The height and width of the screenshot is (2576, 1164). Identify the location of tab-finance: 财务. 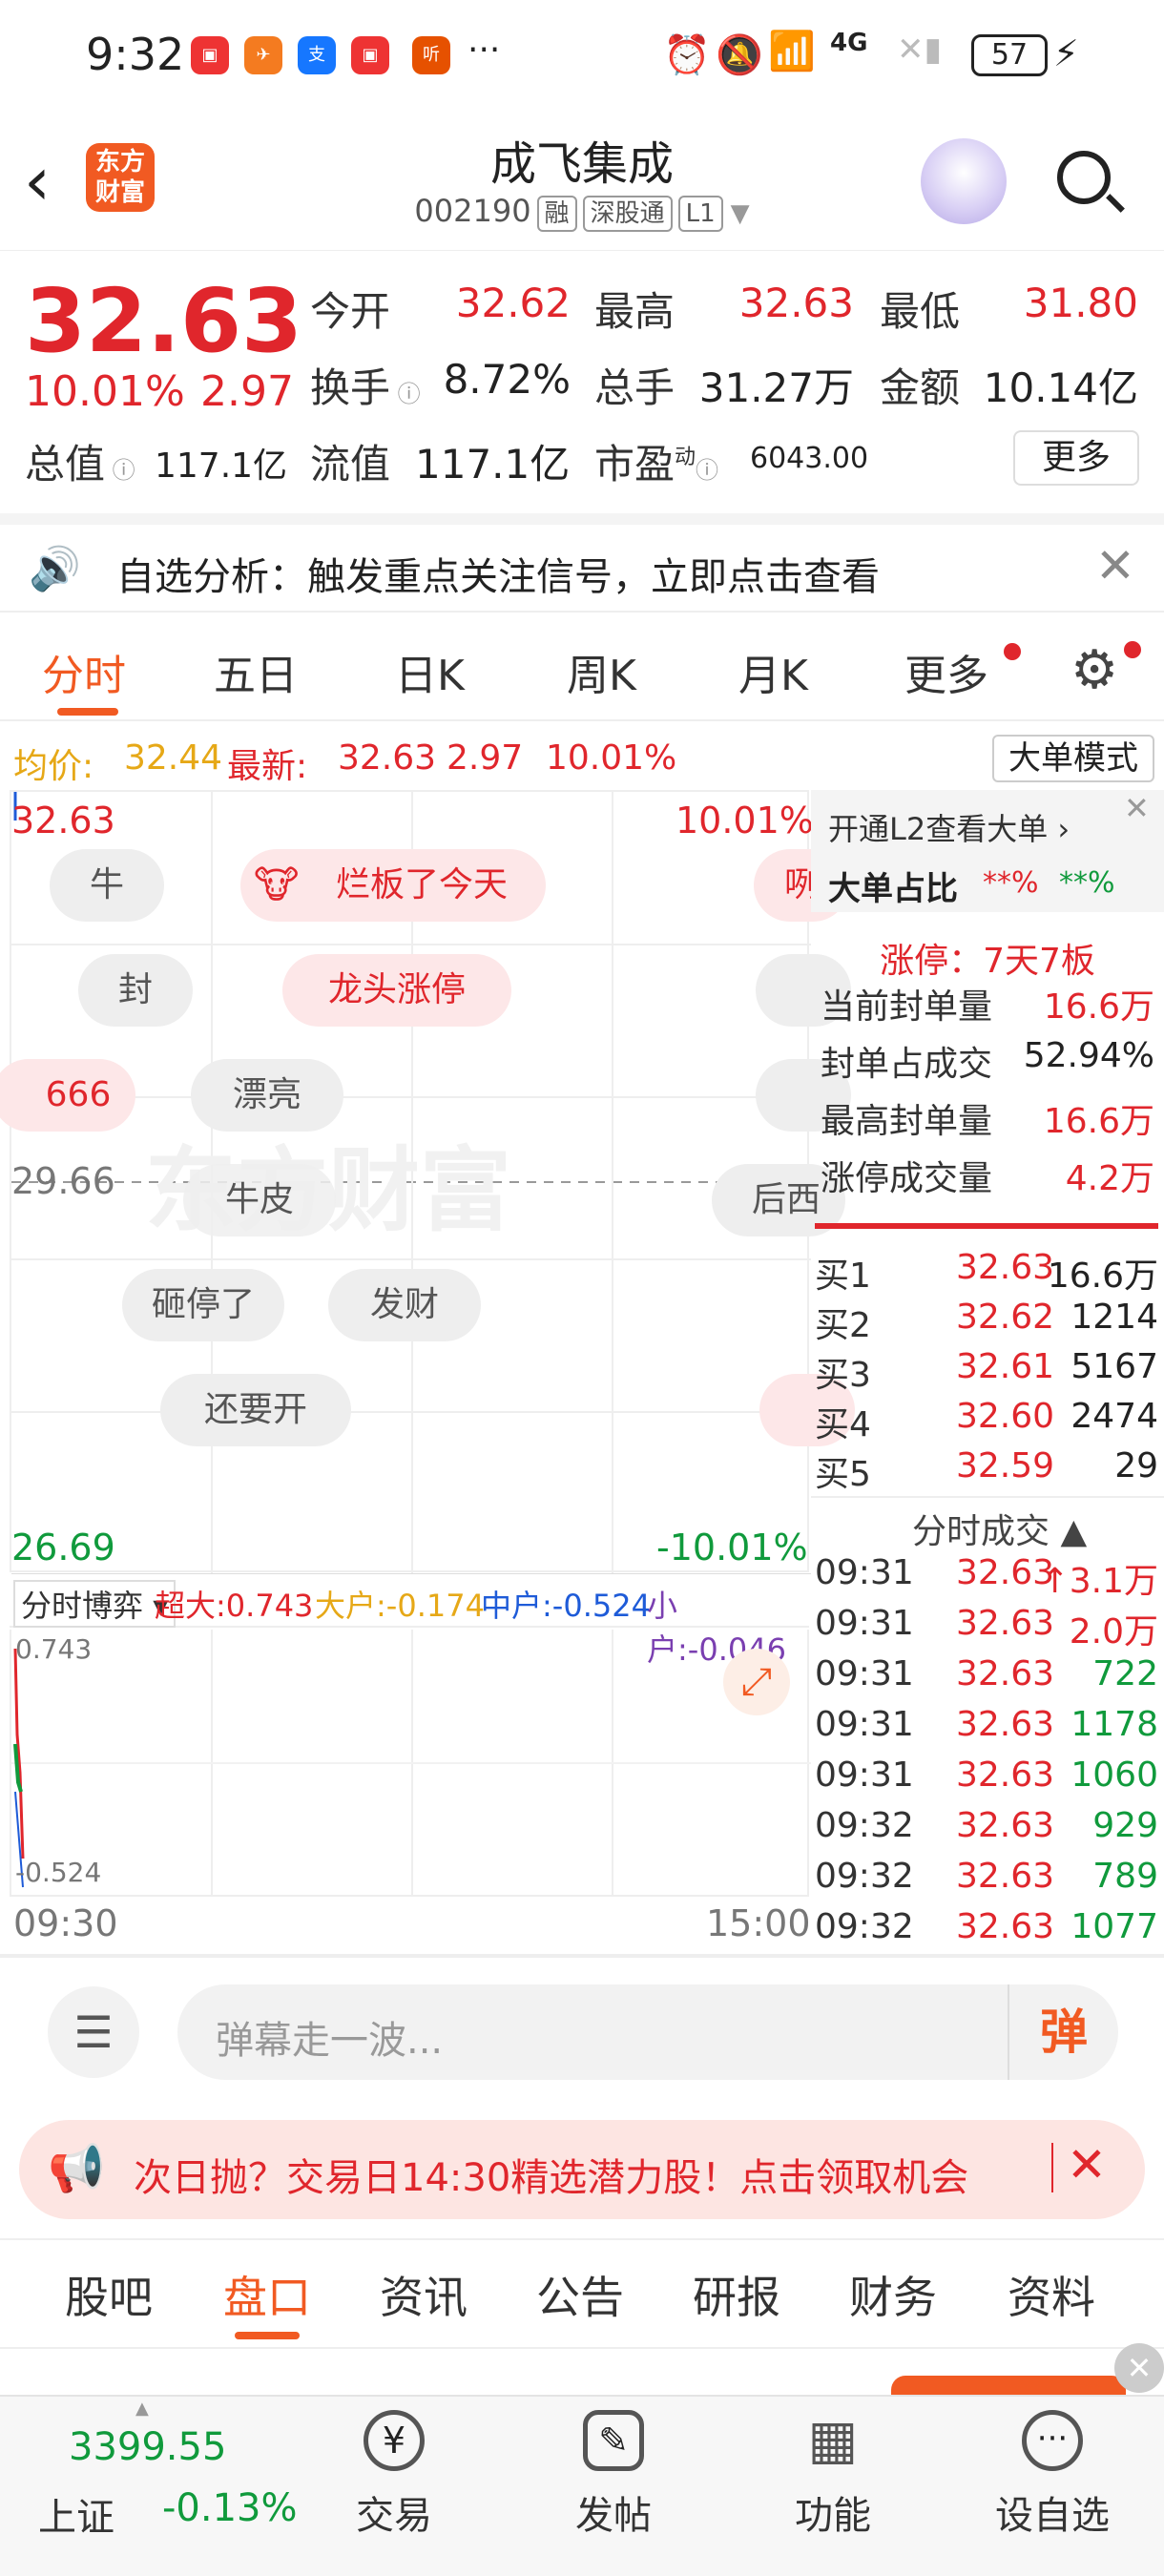
(893, 2294).